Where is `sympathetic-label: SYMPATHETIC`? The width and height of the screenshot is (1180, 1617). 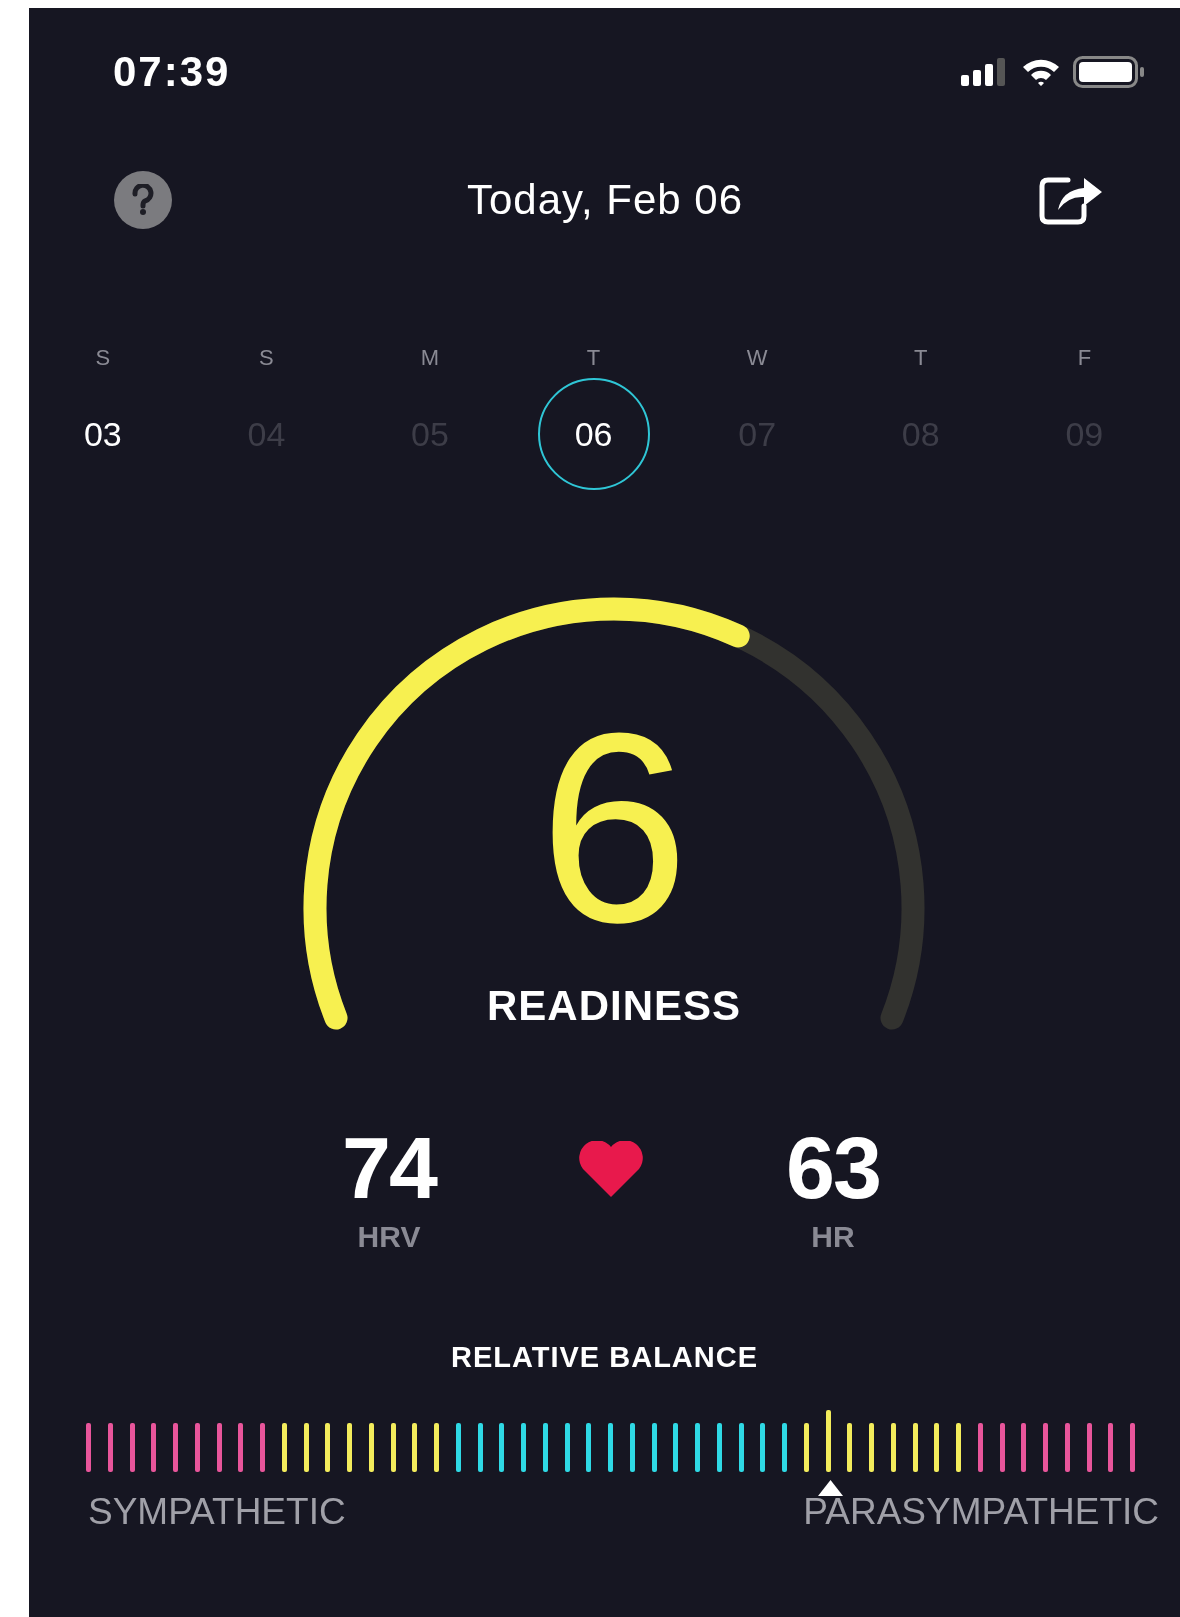
sympathetic-label: SYMPATHETIC is located at coordinates (217, 1512).